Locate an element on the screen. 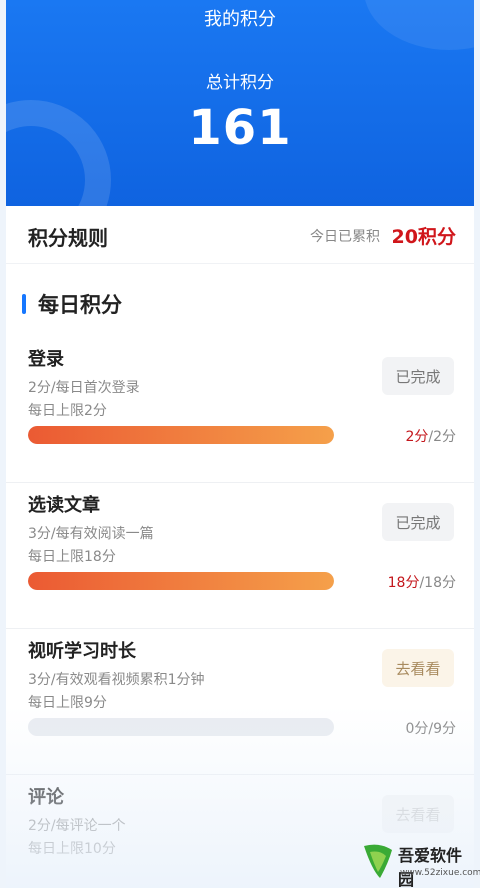  task-progress-max: /9分 is located at coordinates (442, 729).